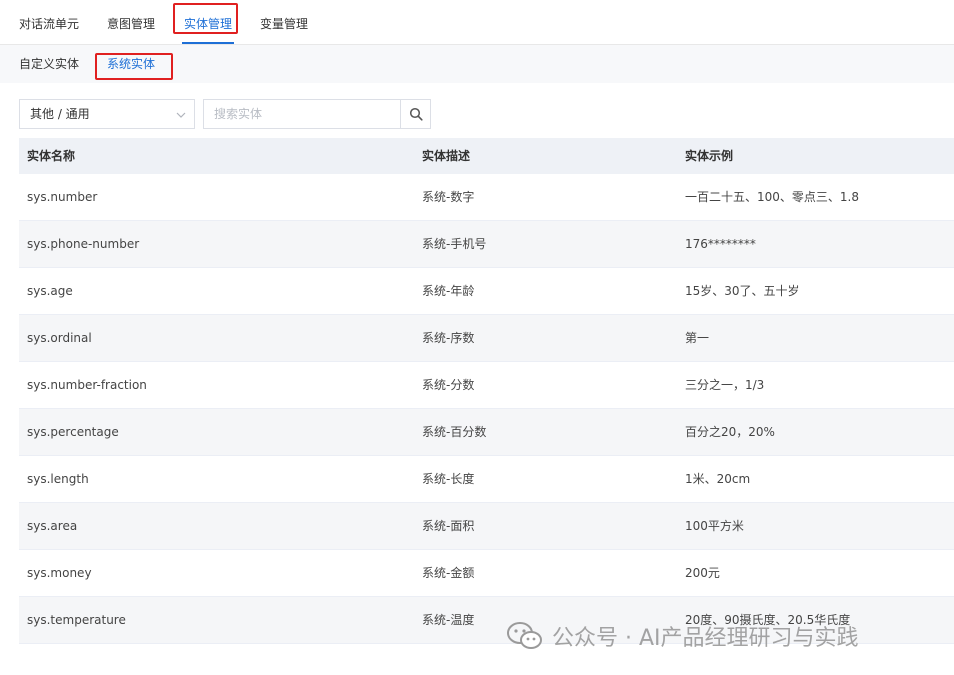  What do you see at coordinates (59, 573) in the screenshot?
I see `cell-entity-name: sys.money` at bounding box center [59, 573].